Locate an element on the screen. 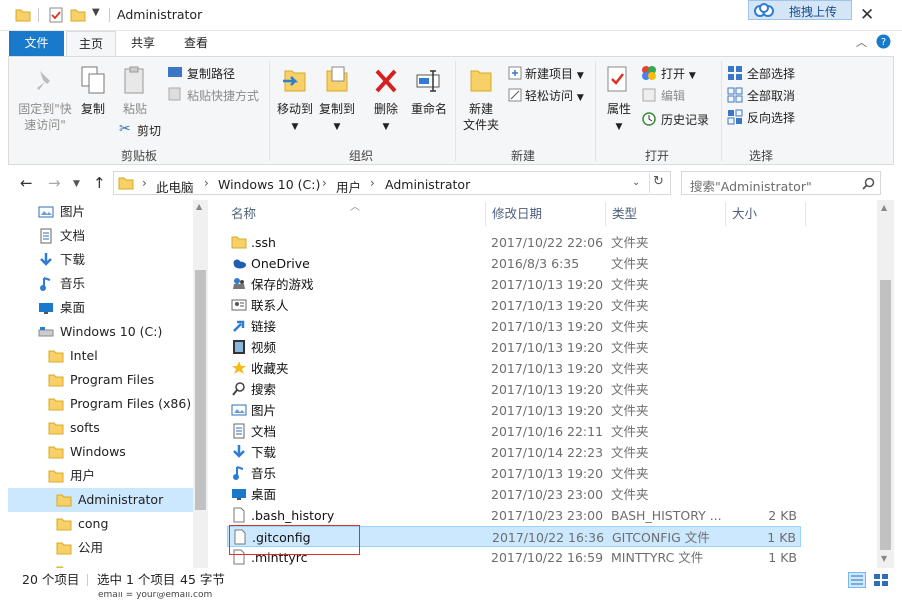 The width and height of the screenshot is (902, 600). help-icon: ? is located at coordinates (883, 41).